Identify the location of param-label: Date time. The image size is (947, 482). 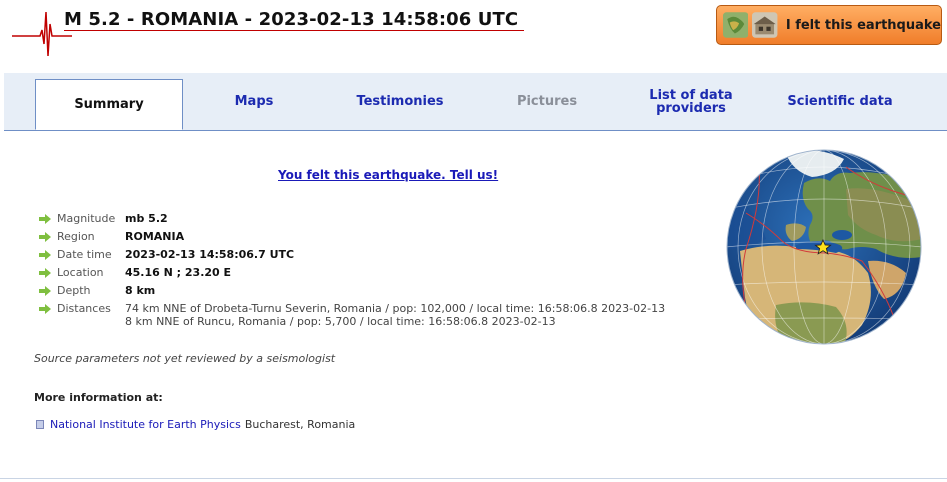
(84, 254).